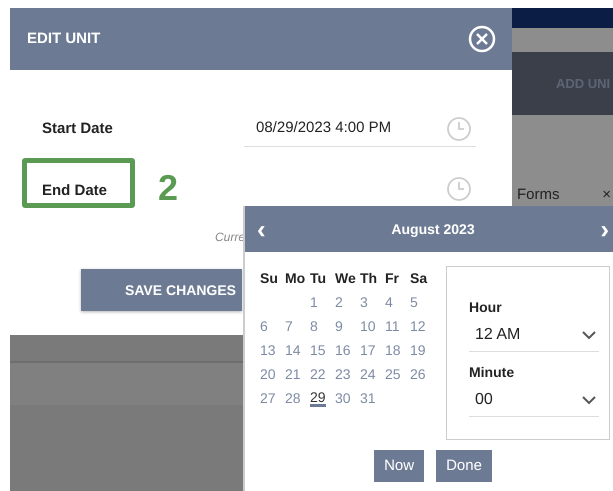 Image resolution: width=613 pixels, height=491 pixels. I want to click on calendar-day: 13, so click(268, 350).